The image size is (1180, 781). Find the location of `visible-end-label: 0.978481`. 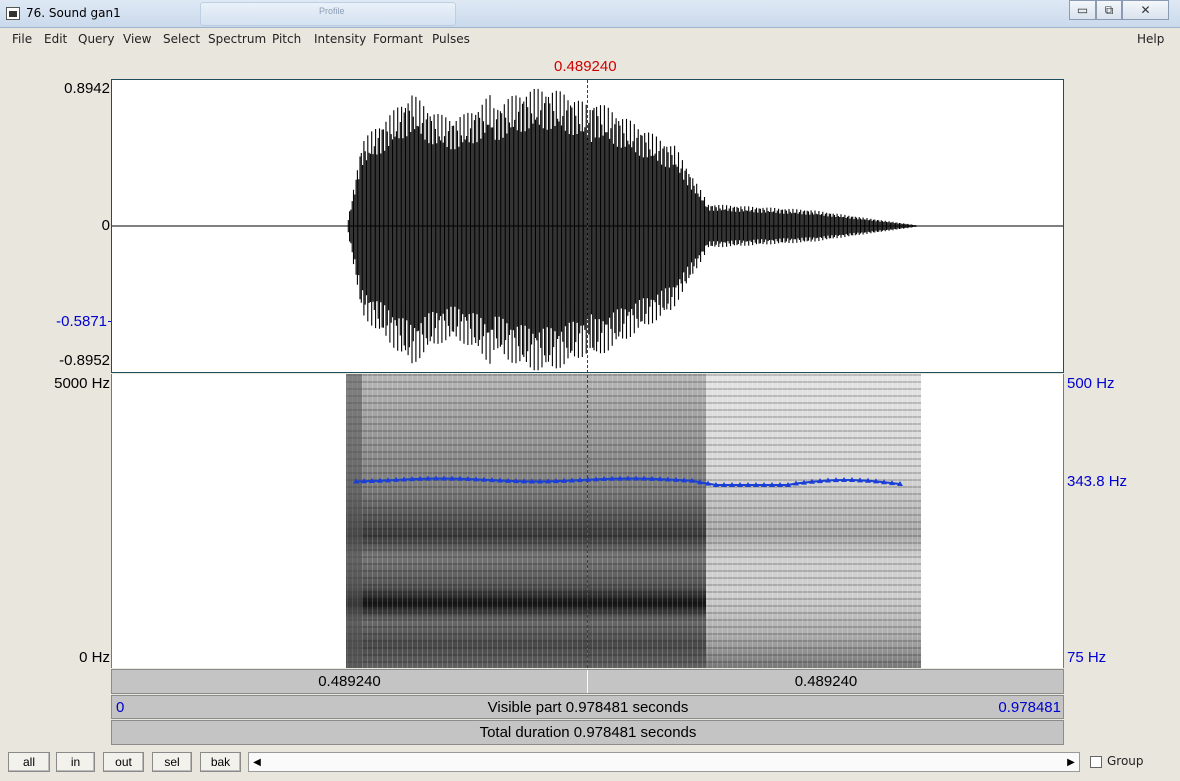

visible-end-label: 0.978481 is located at coordinates (1029, 707).